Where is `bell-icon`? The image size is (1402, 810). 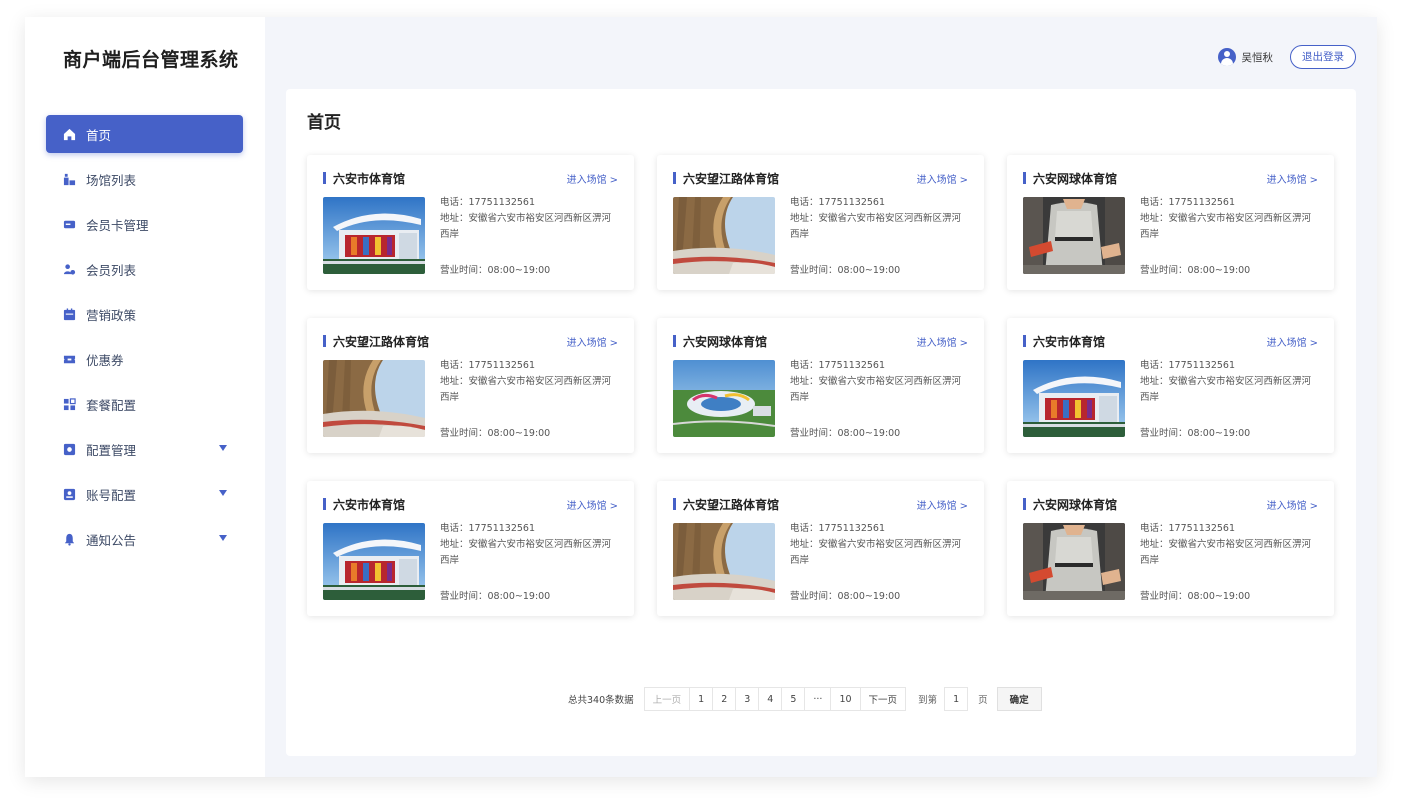
bell-icon is located at coordinates (69, 539).